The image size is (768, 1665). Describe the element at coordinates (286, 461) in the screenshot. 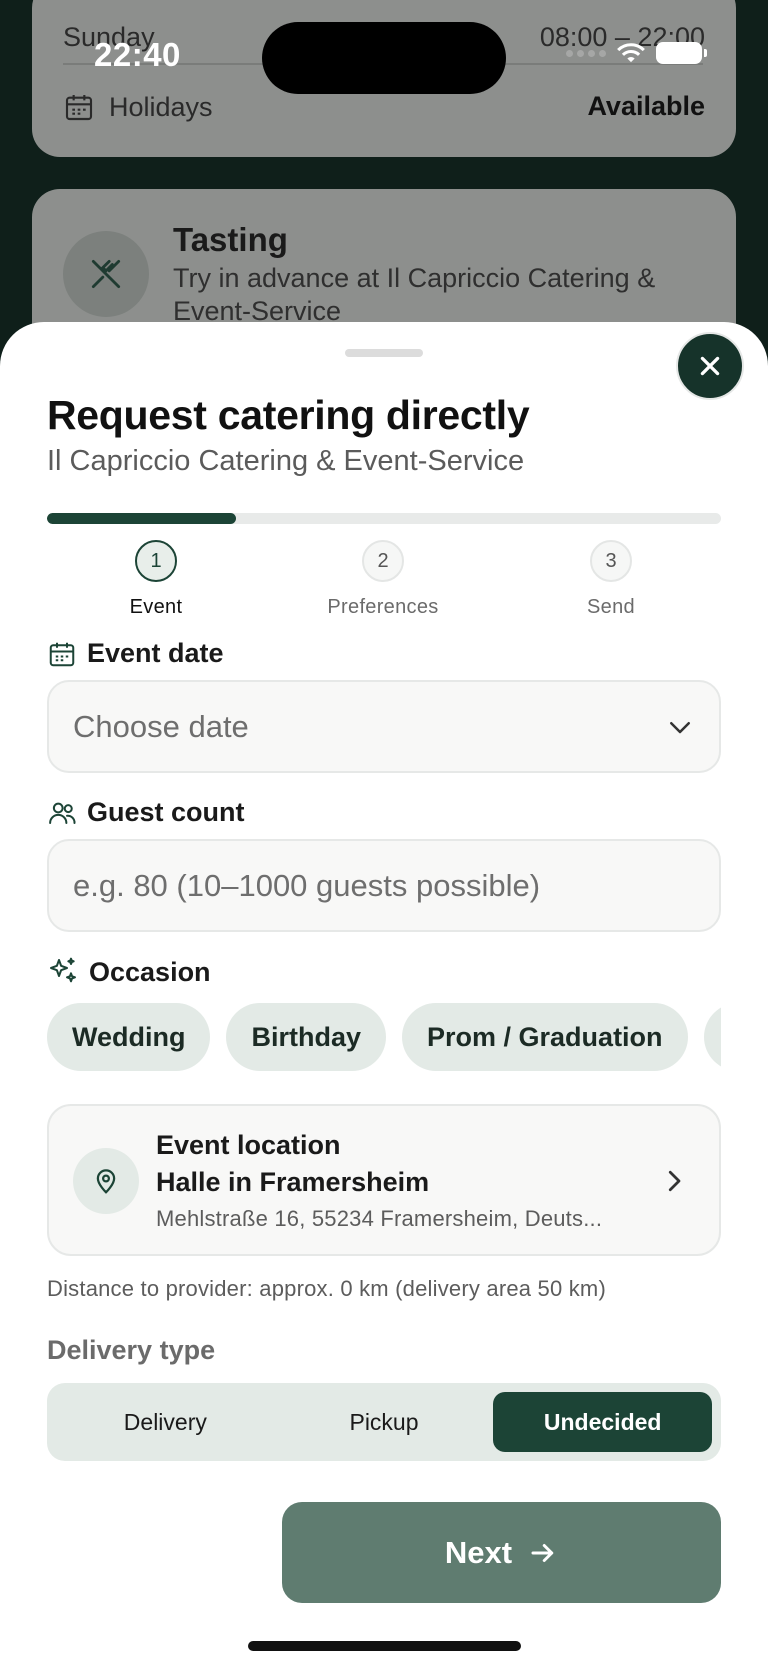

I see `sheet-subtitle: Il Capriccio Catering & Event-Service` at that location.